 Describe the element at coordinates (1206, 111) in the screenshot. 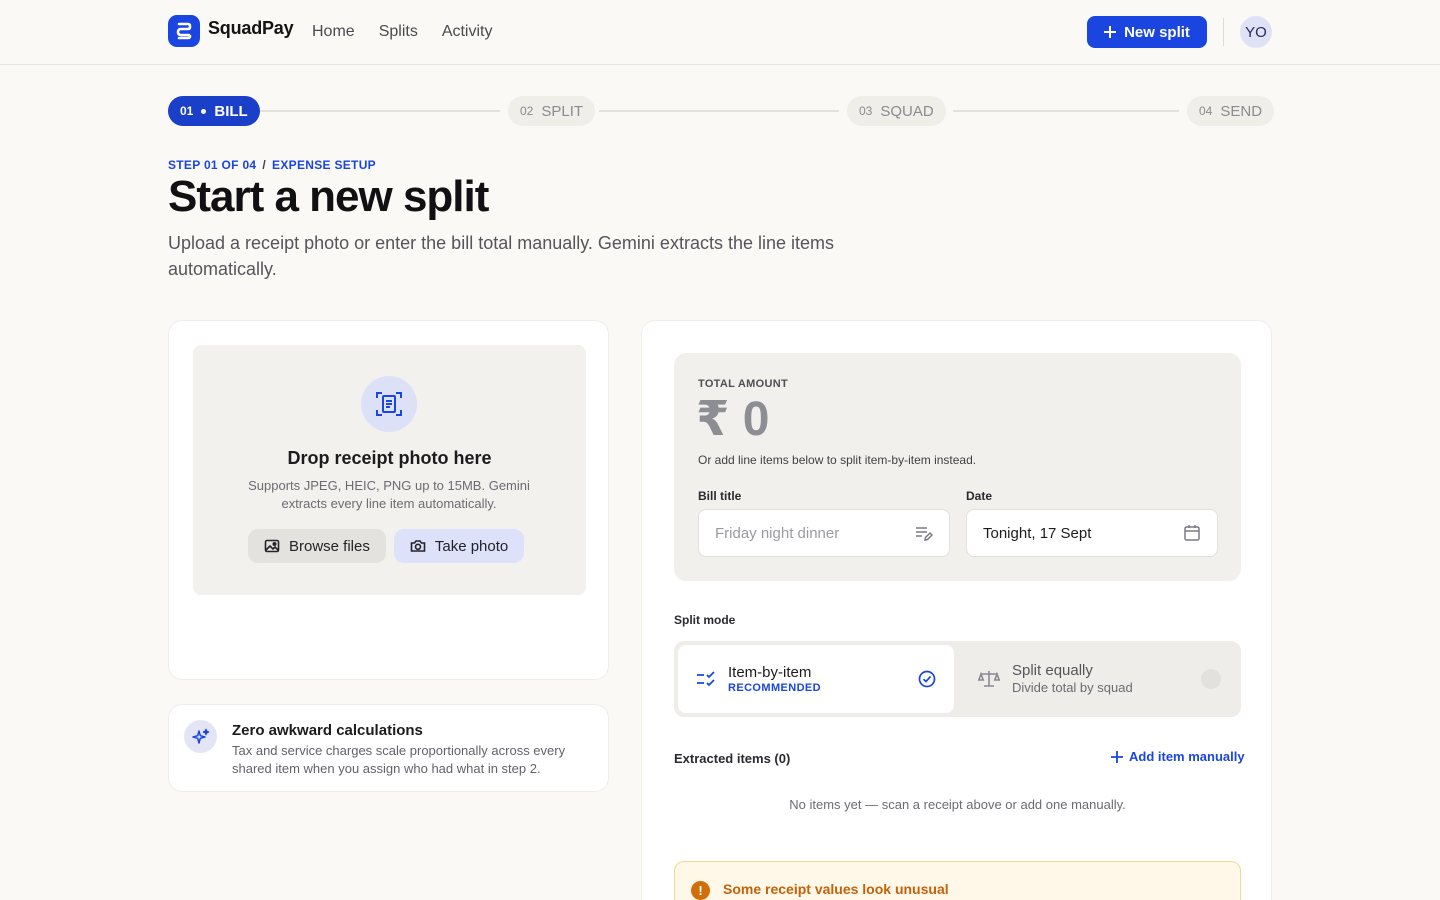

I see `step-number: 04` at that location.